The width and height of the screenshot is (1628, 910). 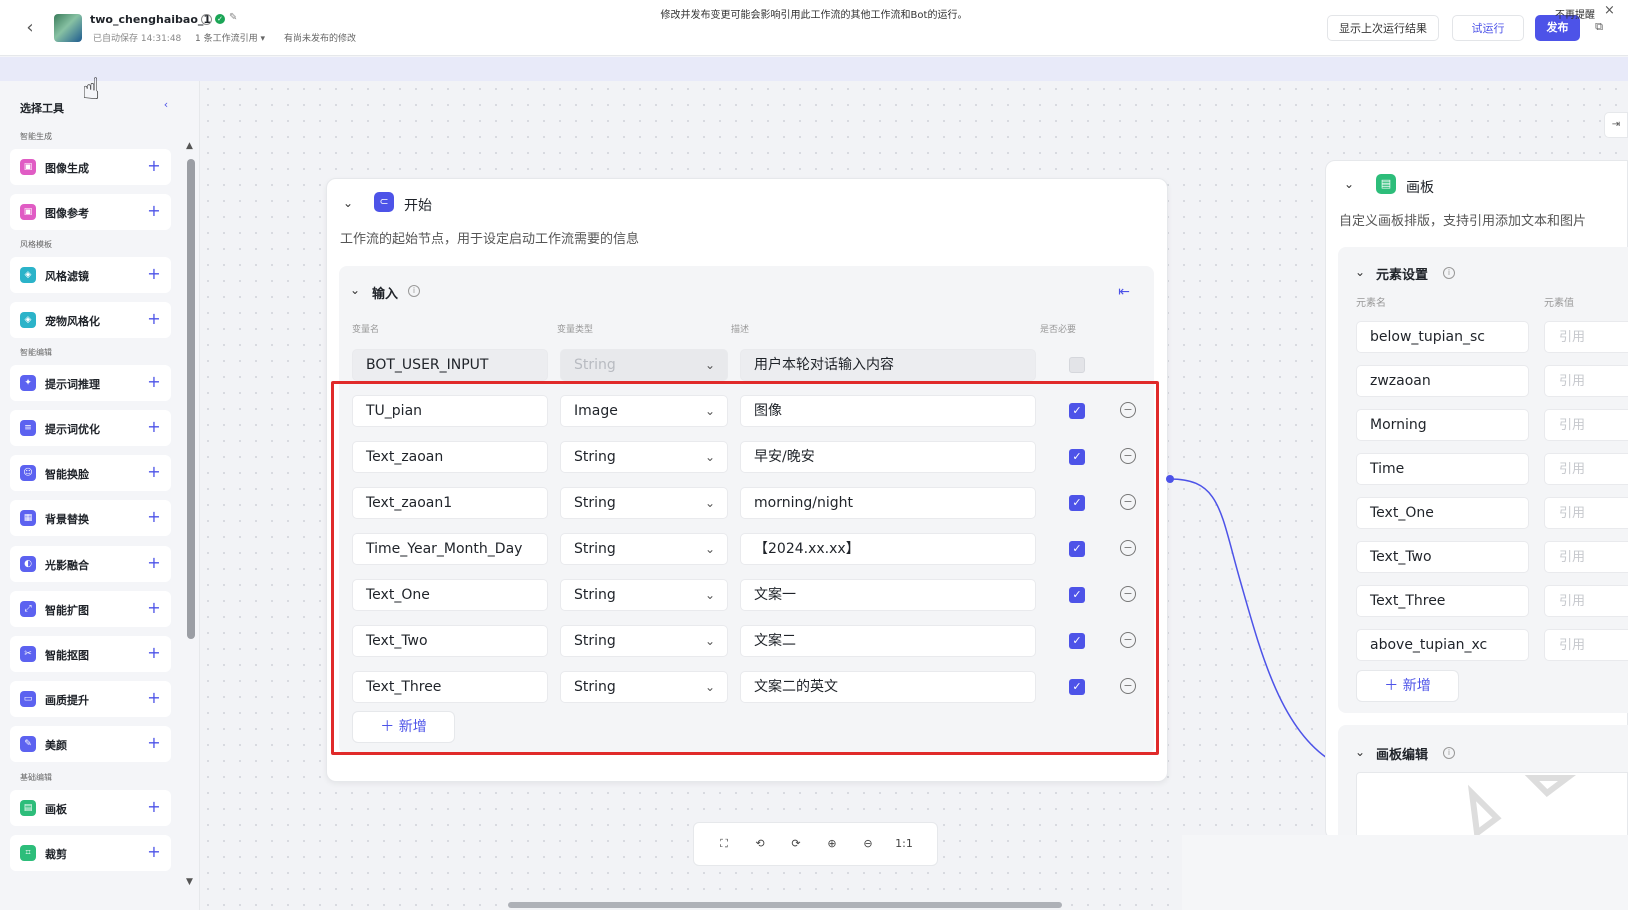 I want to click on board-edit-title: 画板编辑, so click(x=1402, y=755).